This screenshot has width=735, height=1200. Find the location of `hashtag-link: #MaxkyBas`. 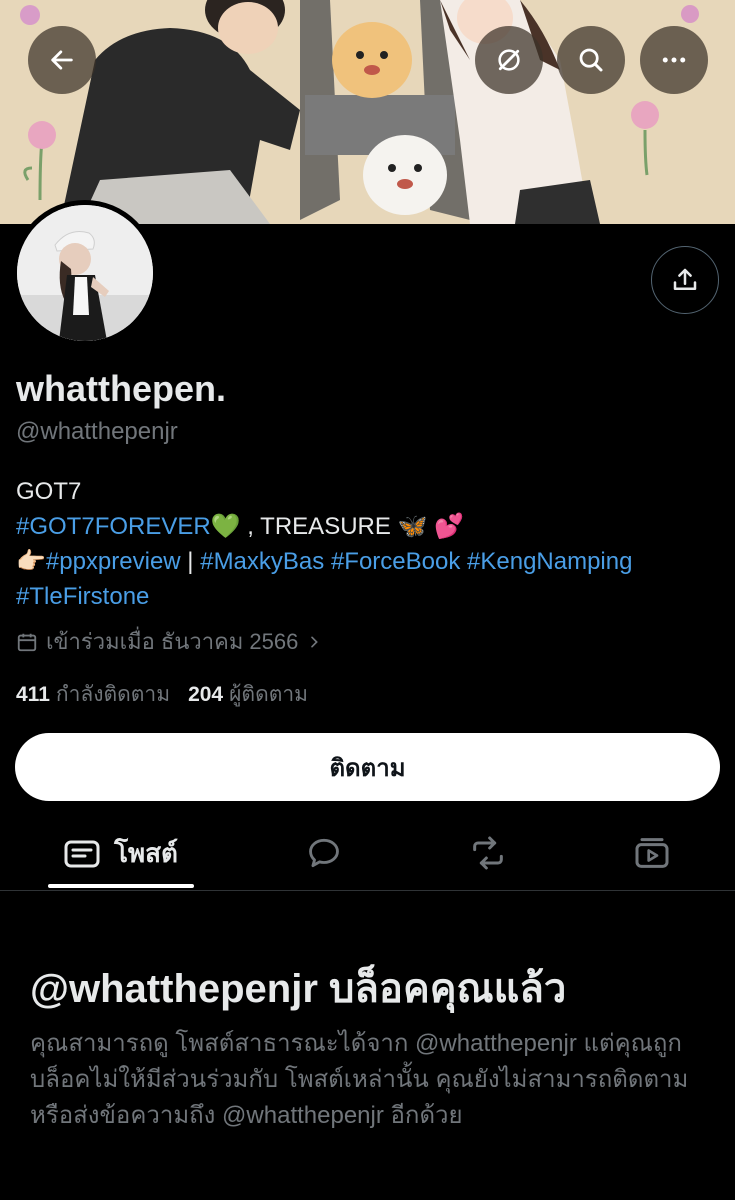

hashtag-link: #MaxkyBas is located at coordinates (262, 561).